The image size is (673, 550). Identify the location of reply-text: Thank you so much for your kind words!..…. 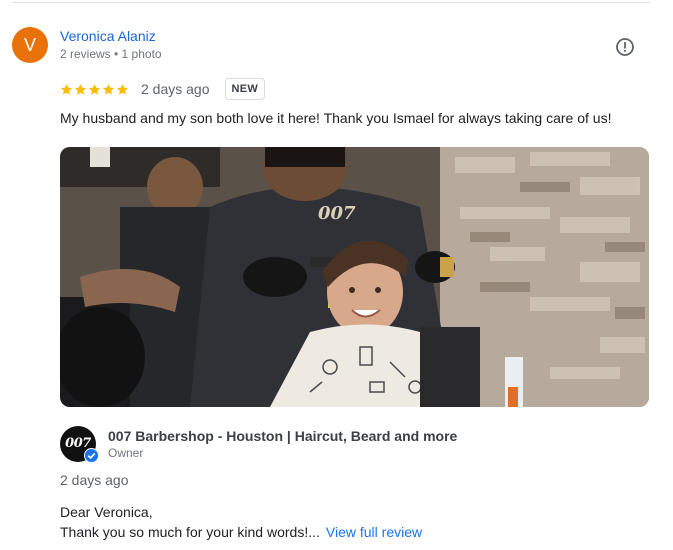
(241, 532).